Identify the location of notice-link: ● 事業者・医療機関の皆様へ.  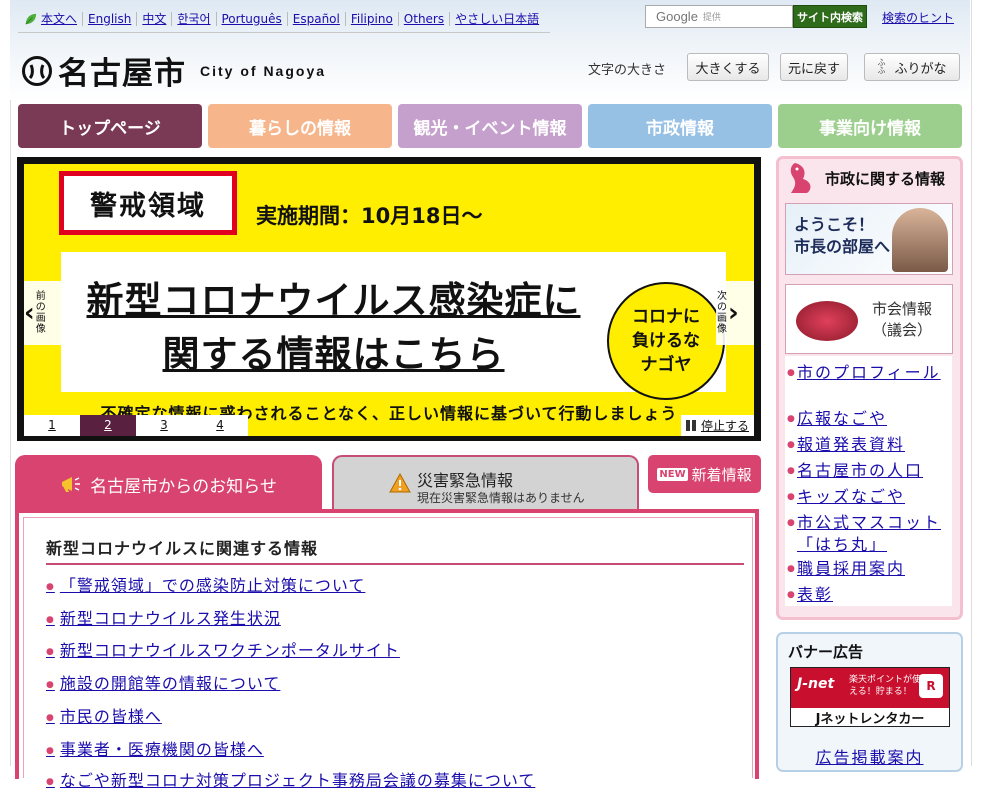
(155, 748).